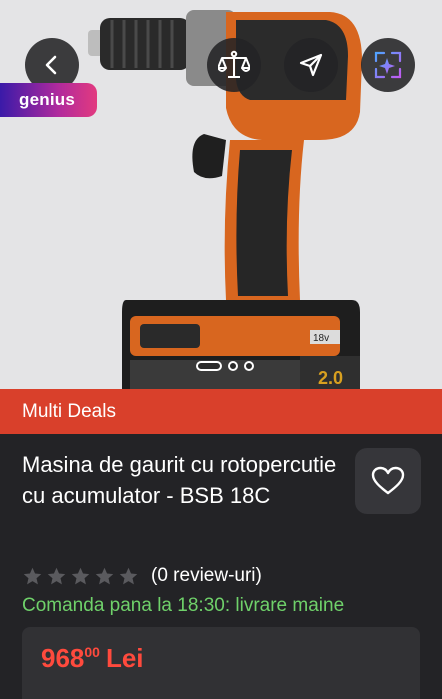  Describe the element at coordinates (183, 605) in the screenshot. I see `delivery-info: Comanda pana la 18:30: livrare maine` at that location.